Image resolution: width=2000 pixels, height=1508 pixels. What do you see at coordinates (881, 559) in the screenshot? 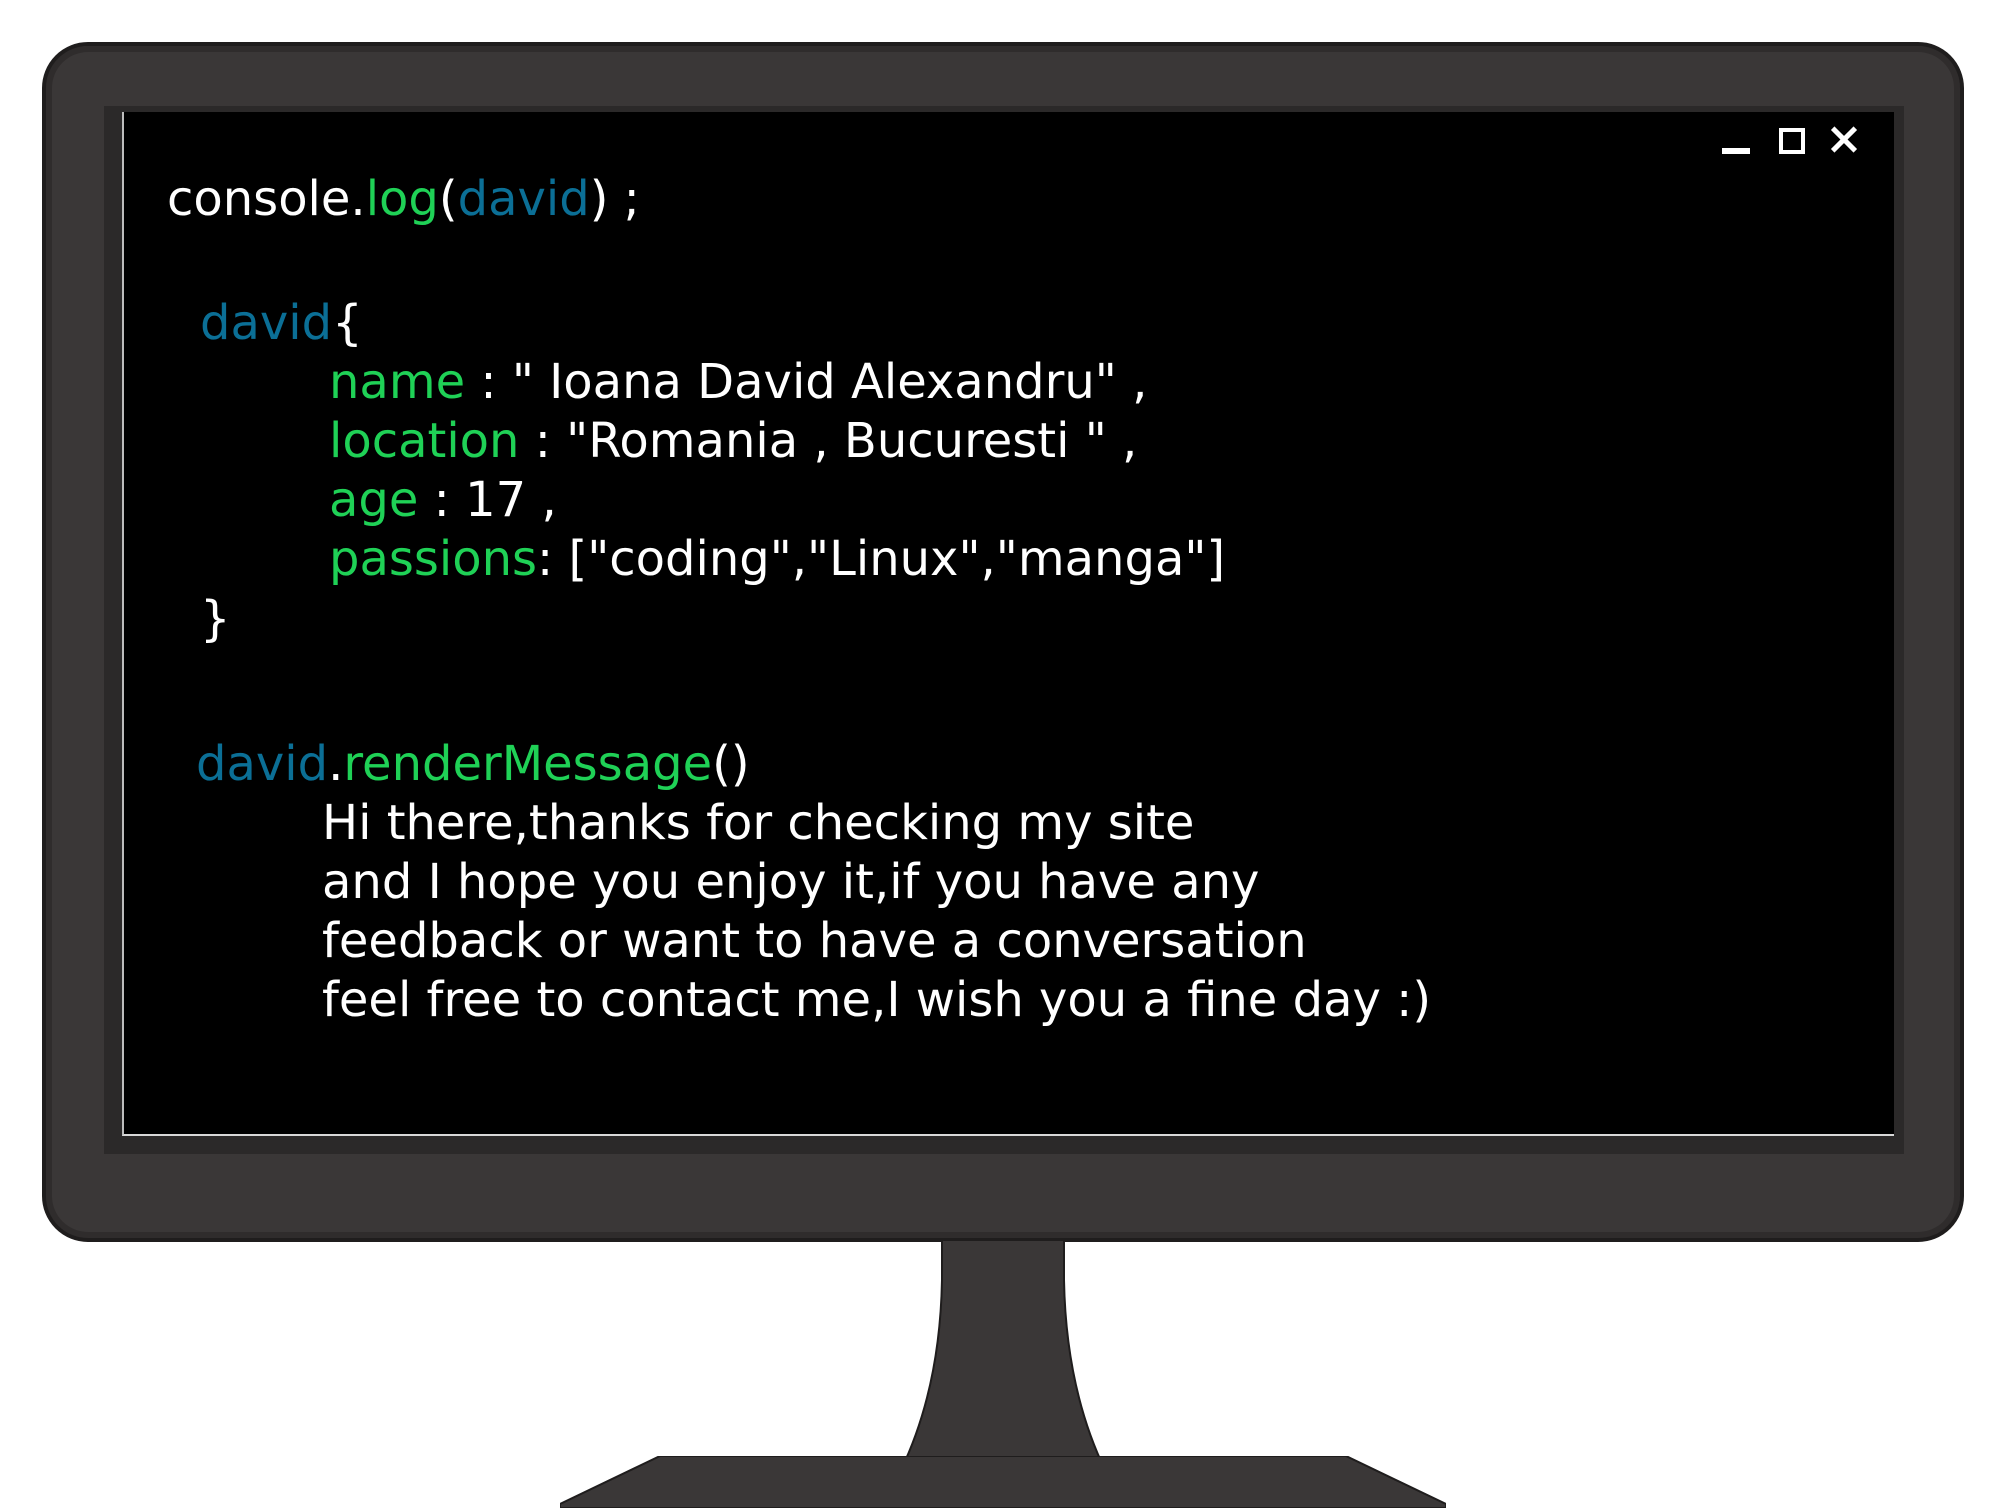
I see `property-value: : ["coding","Linux","manga"]` at bounding box center [881, 559].